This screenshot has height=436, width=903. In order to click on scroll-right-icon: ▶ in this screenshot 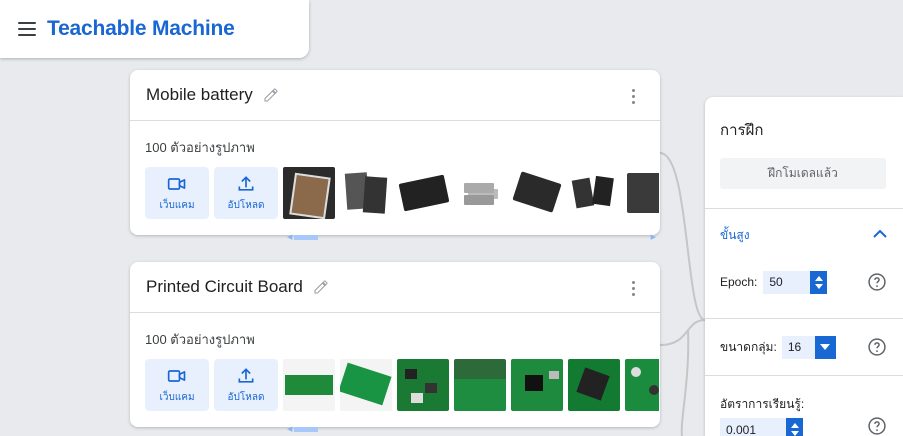, I will do `click(653, 237)`.